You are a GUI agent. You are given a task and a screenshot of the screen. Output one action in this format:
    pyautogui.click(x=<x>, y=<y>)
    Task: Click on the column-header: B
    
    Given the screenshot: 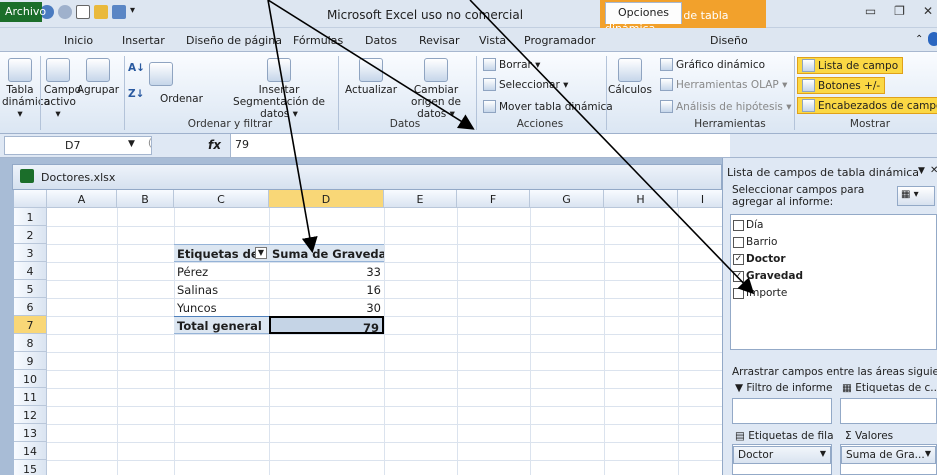 What is the action you would take?
    pyautogui.click(x=145, y=199)
    